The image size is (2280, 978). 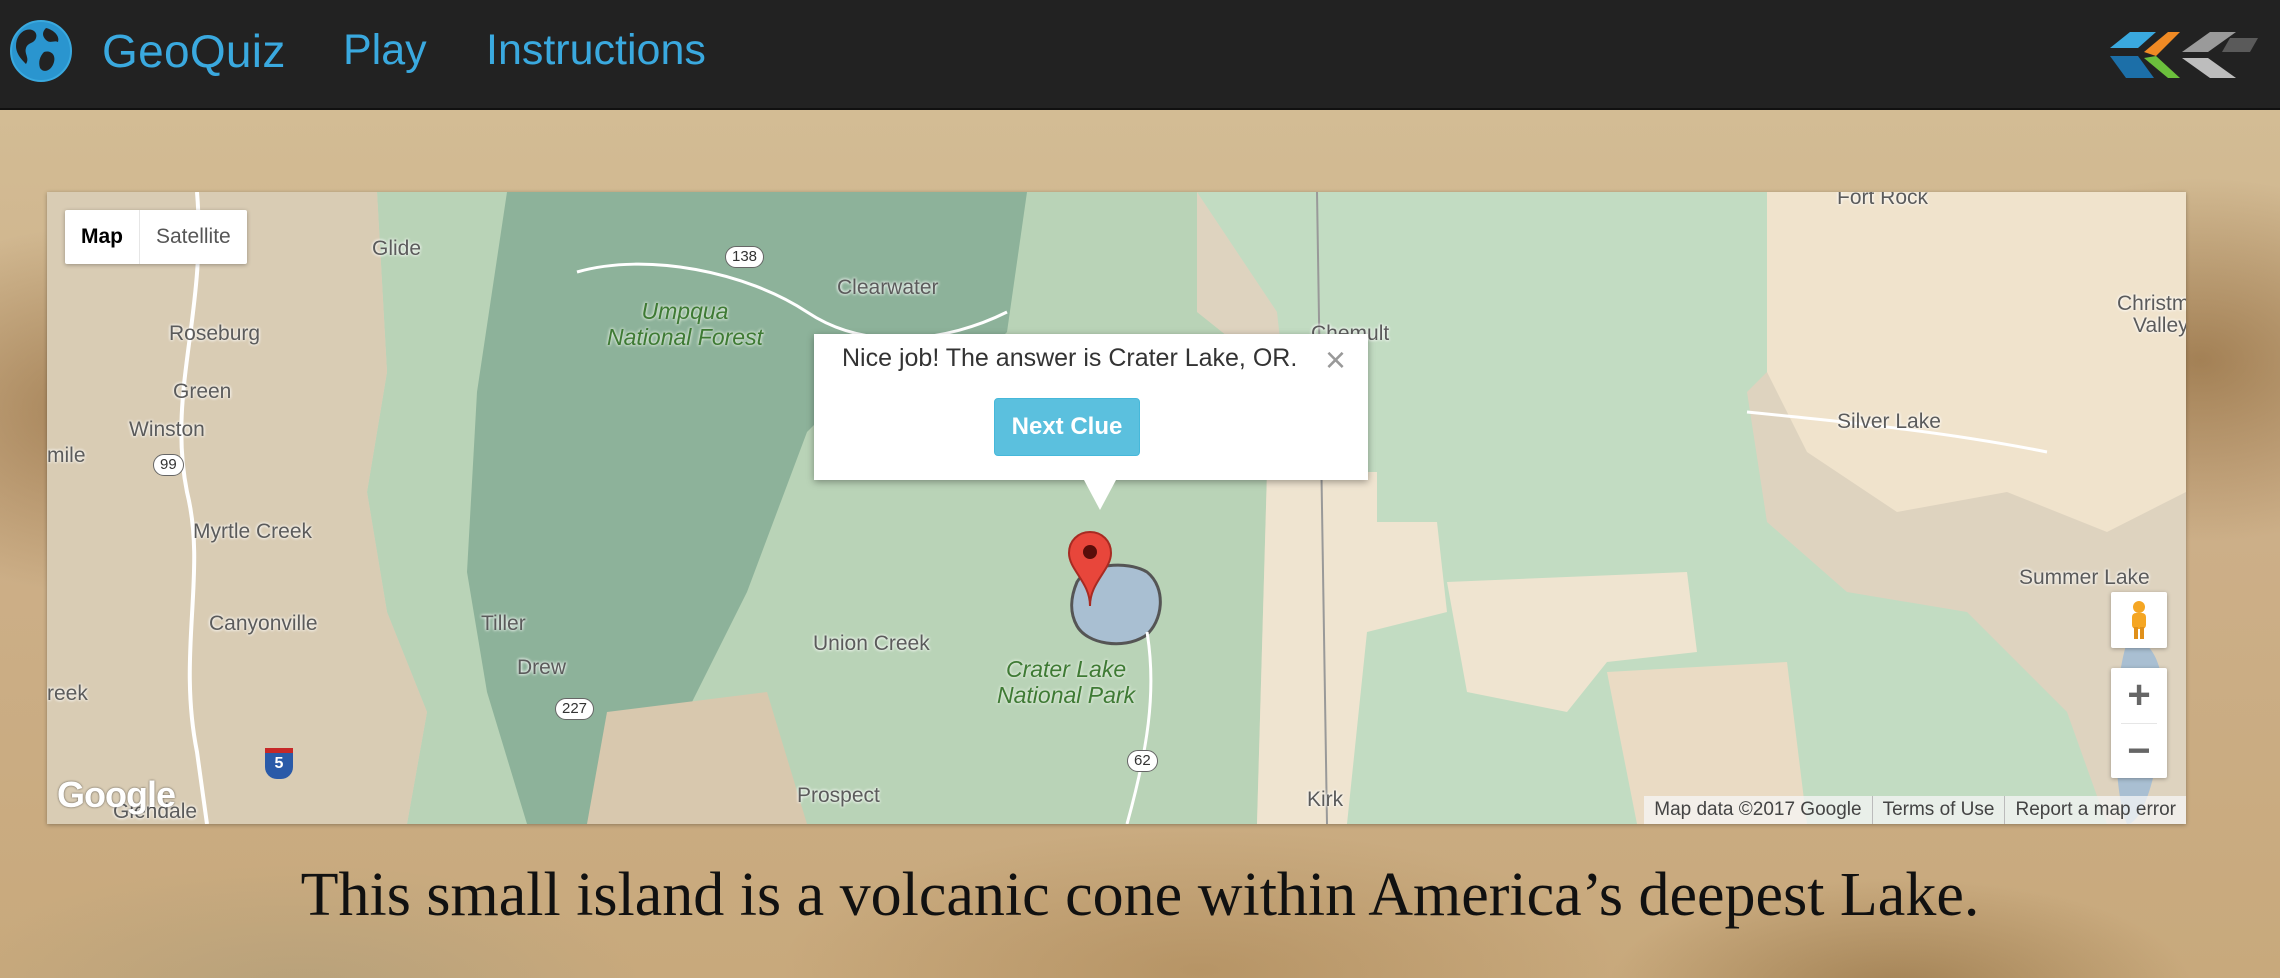 I want to click on zoom-out-button: −, so click(x=2139, y=751).